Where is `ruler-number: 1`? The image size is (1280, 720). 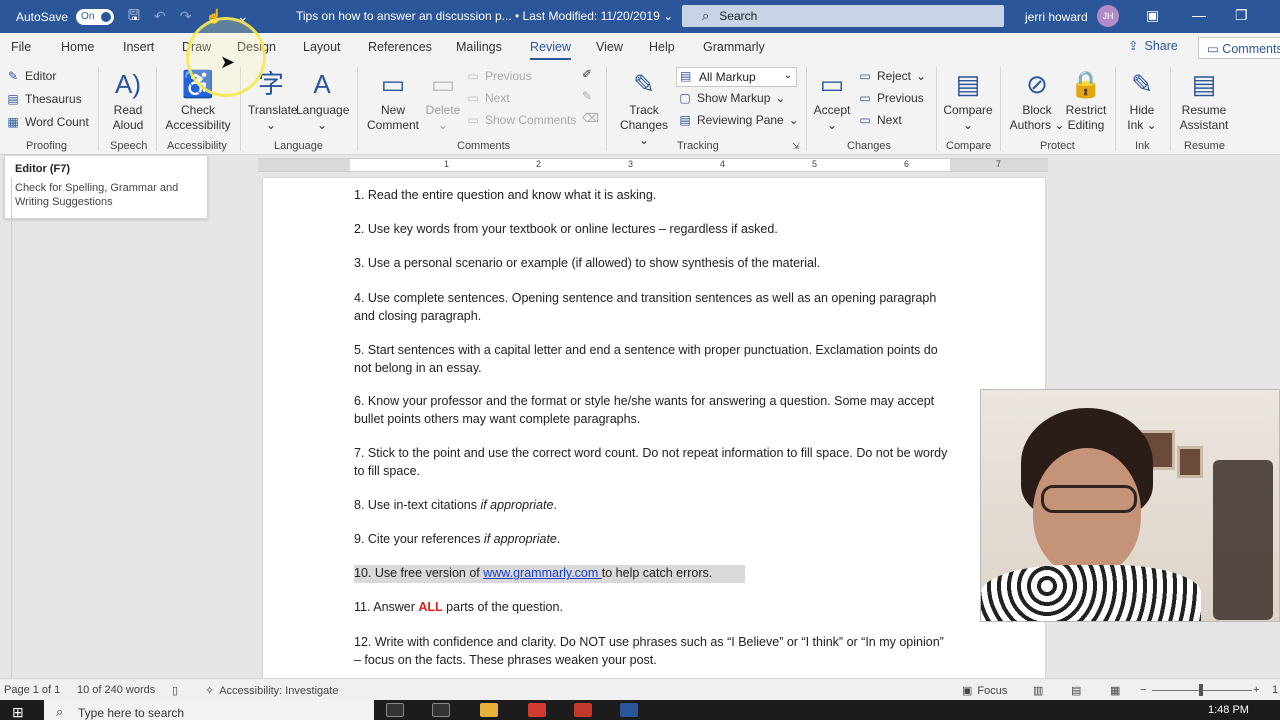 ruler-number: 1 is located at coordinates (447, 164).